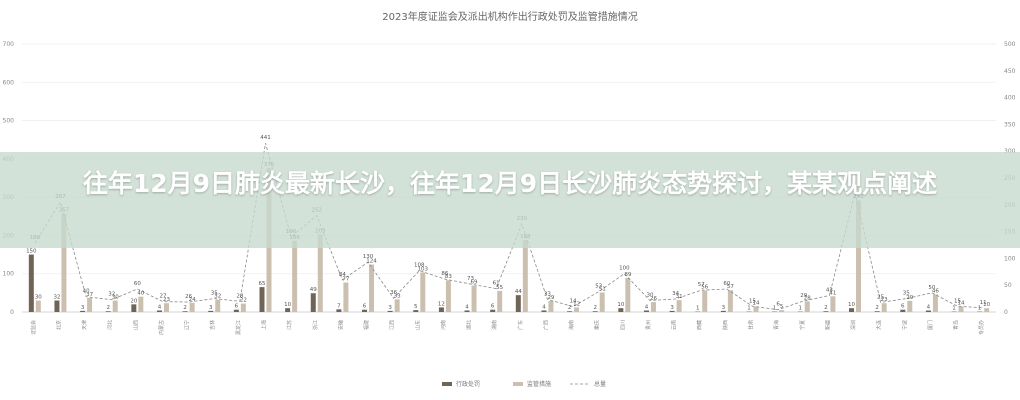 The image size is (1020, 400). What do you see at coordinates (904, 325) in the screenshot?
I see `category-label: 宁波` at bounding box center [904, 325].